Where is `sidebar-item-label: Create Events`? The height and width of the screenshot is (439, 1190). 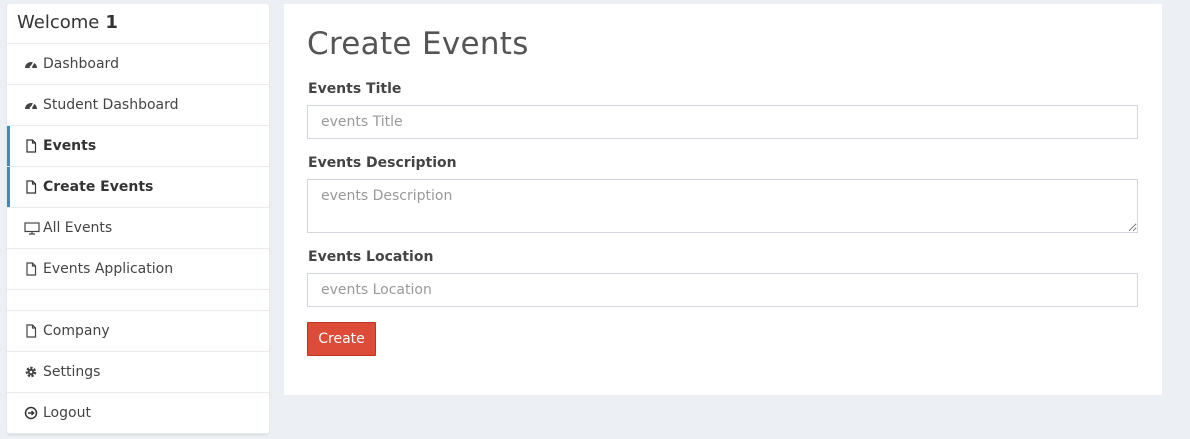
sidebar-item-label: Create Events is located at coordinates (98, 187).